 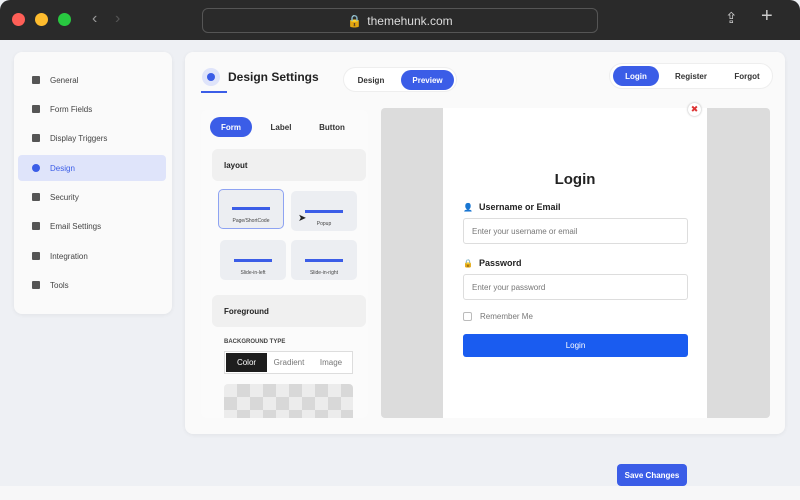 I want to click on sidebar-item-integration: Integration, so click(x=92, y=256).